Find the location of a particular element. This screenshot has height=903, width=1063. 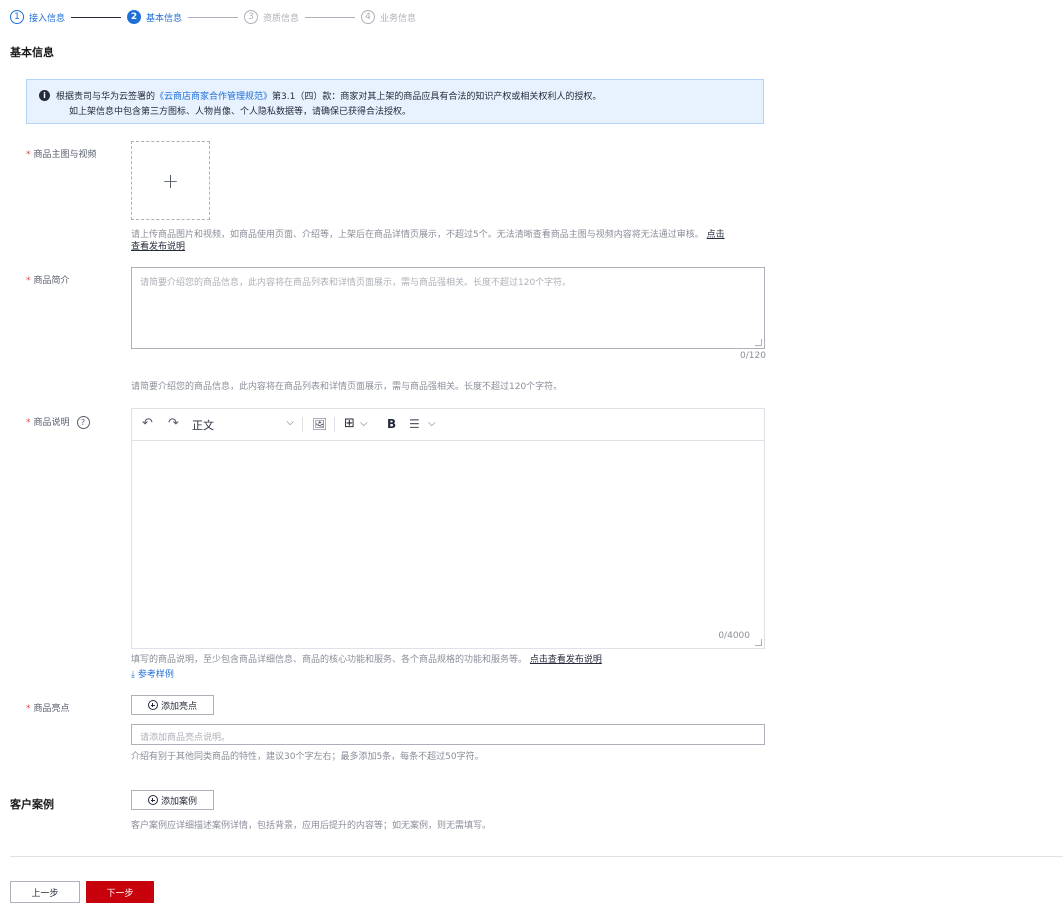

step-4: 4 业务信息 is located at coordinates (388, 17).